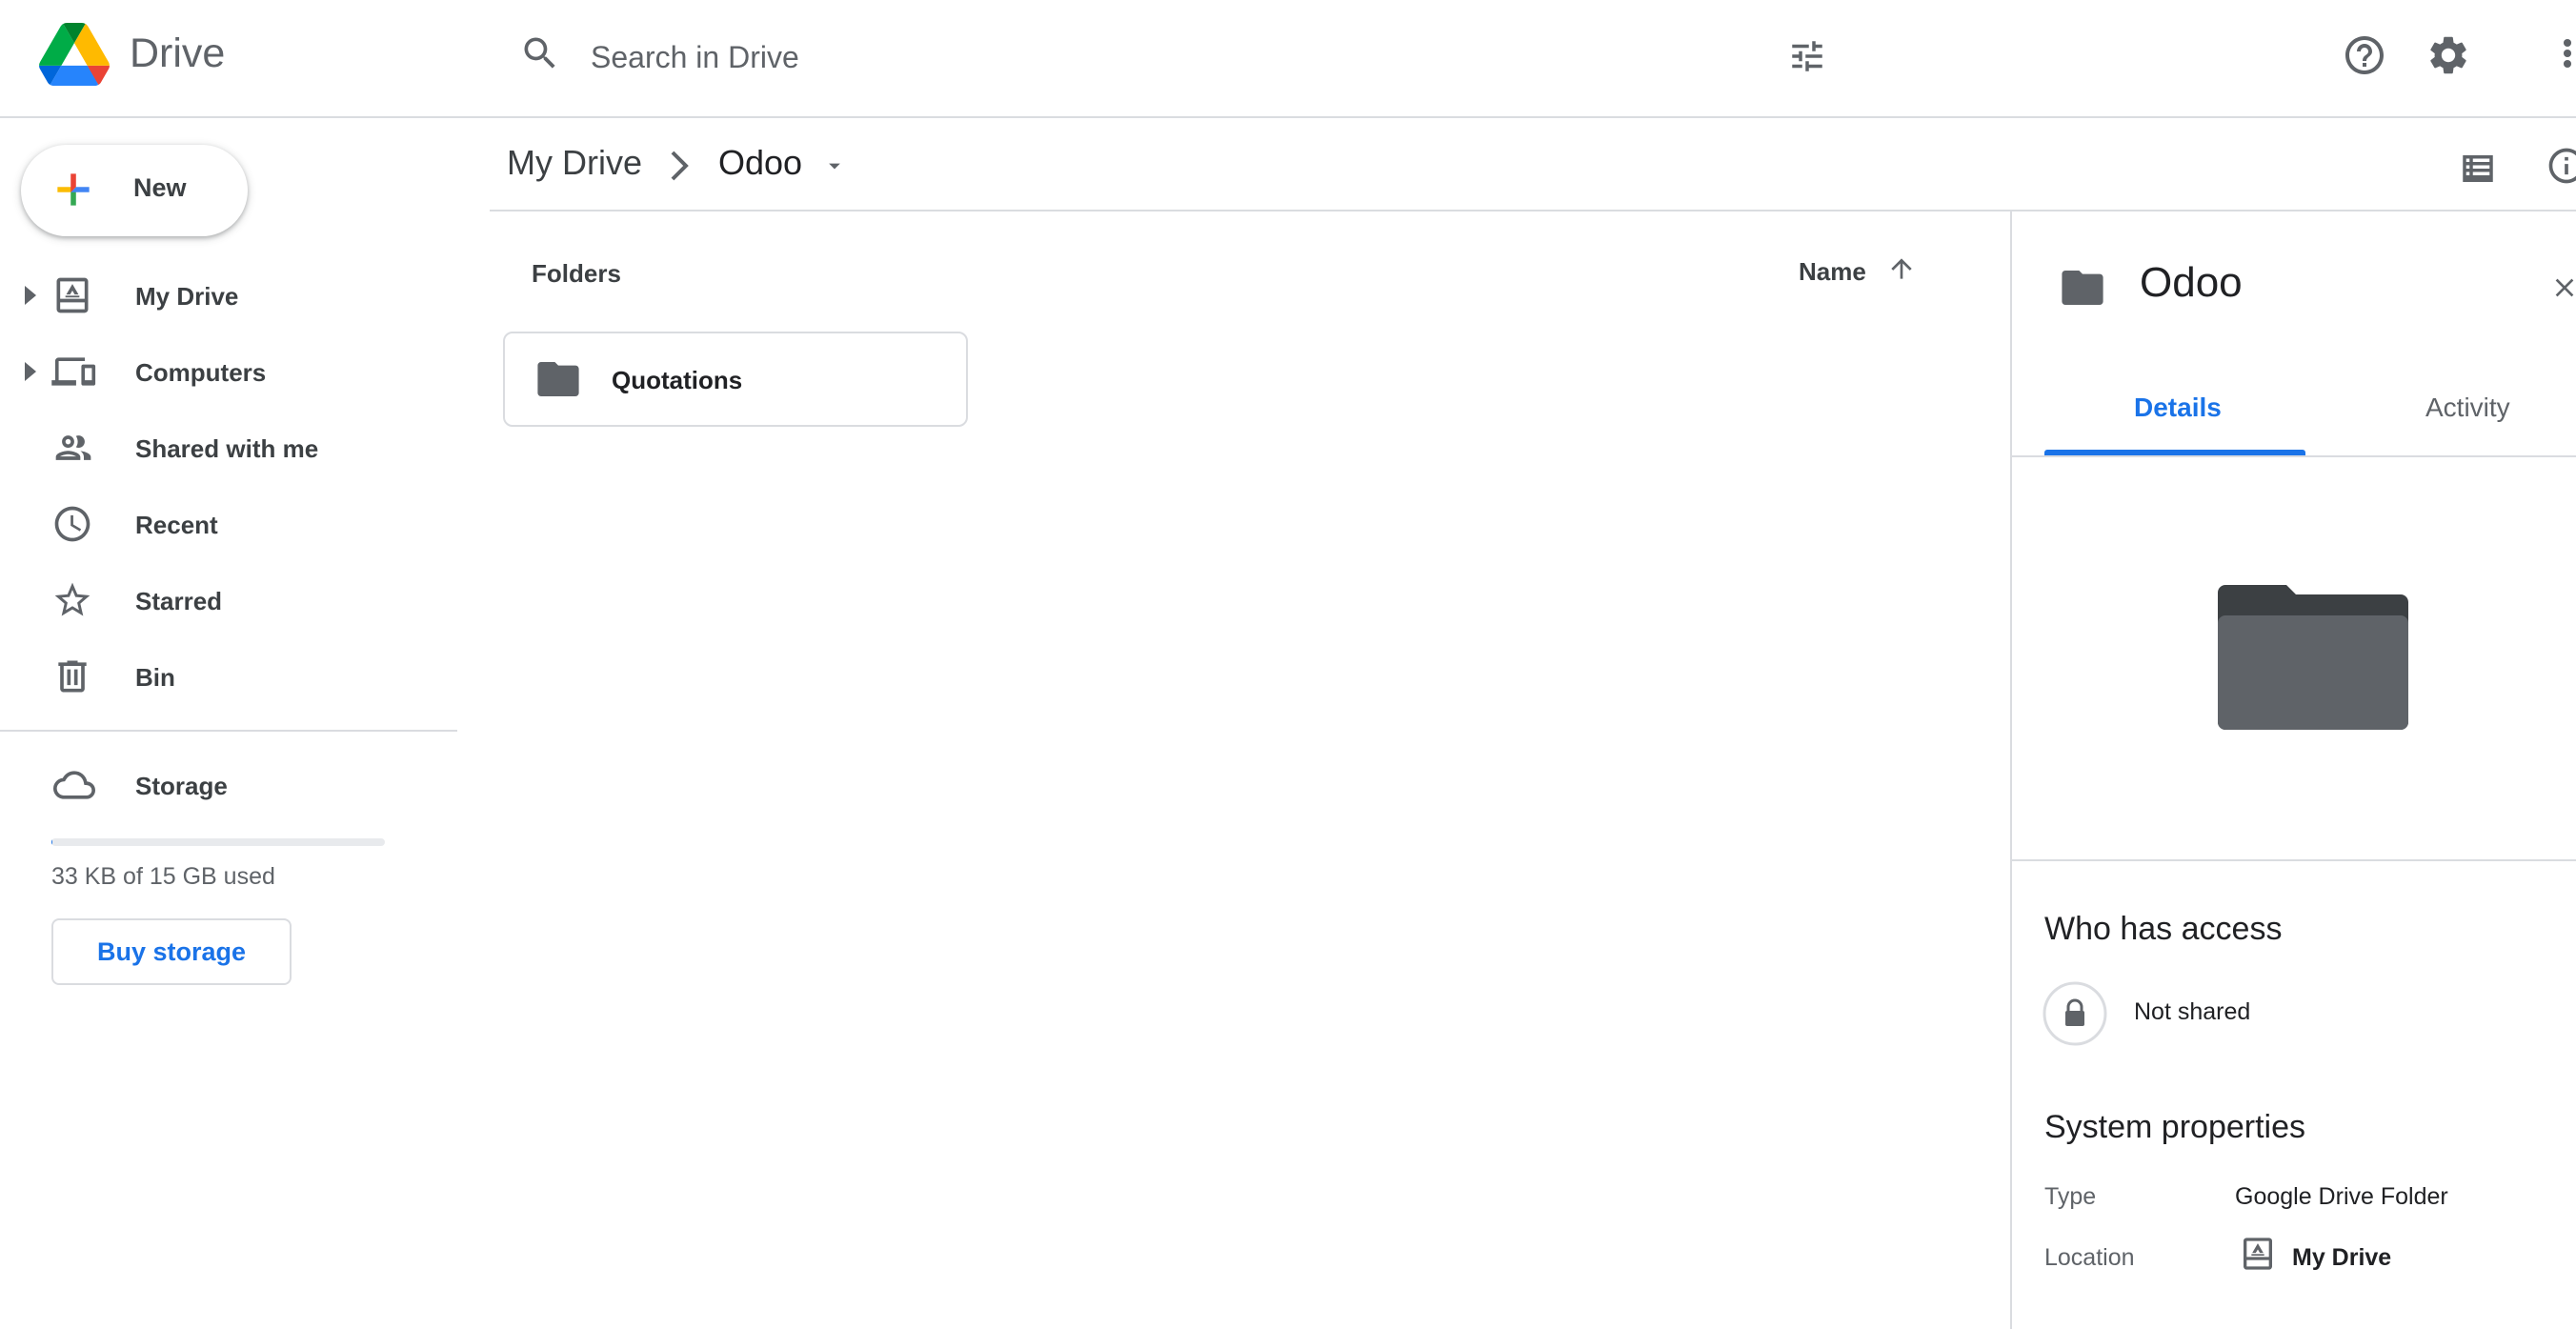 The image size is (2576, 1329). Describe the element at coordinates (75, 372) in the screenshot. I see `computers-icon` at that location.